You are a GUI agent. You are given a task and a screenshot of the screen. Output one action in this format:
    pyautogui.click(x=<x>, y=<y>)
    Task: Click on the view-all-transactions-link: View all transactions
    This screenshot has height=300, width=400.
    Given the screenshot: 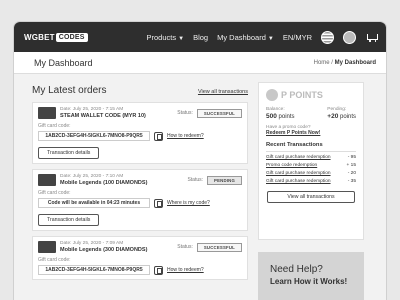 What is the action you would take?
    pyautogui.click(x=223, y=92)
    